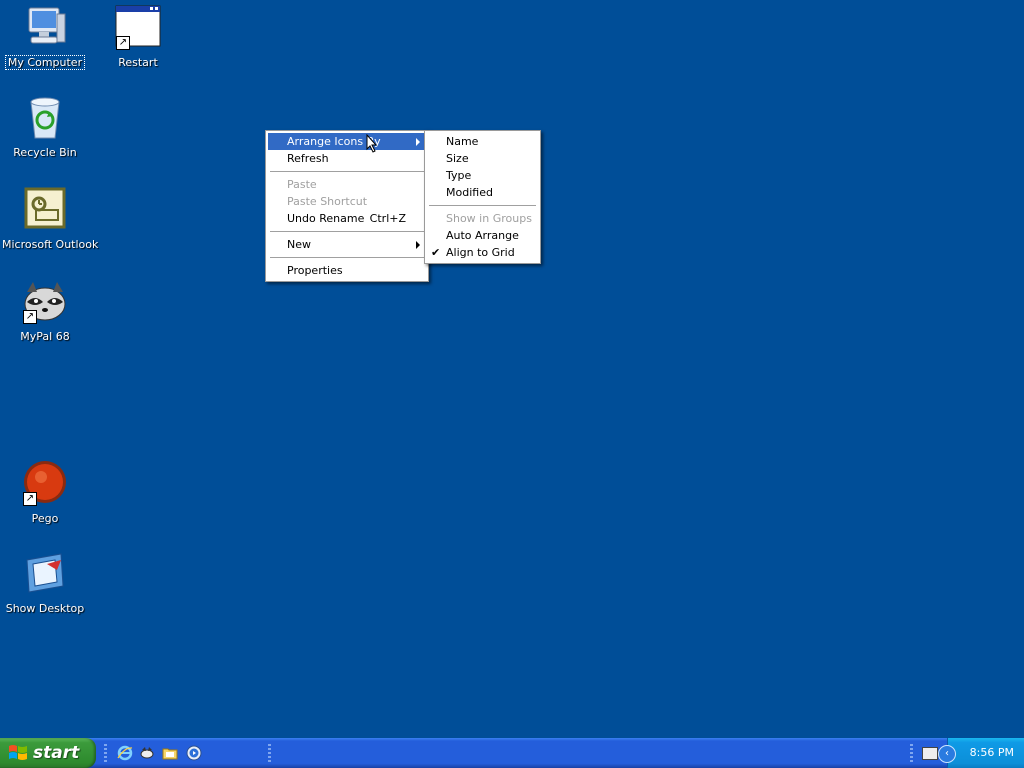 The image size is (1024, 768). I want to click on menu-item-label: Type, so click(459, 175).